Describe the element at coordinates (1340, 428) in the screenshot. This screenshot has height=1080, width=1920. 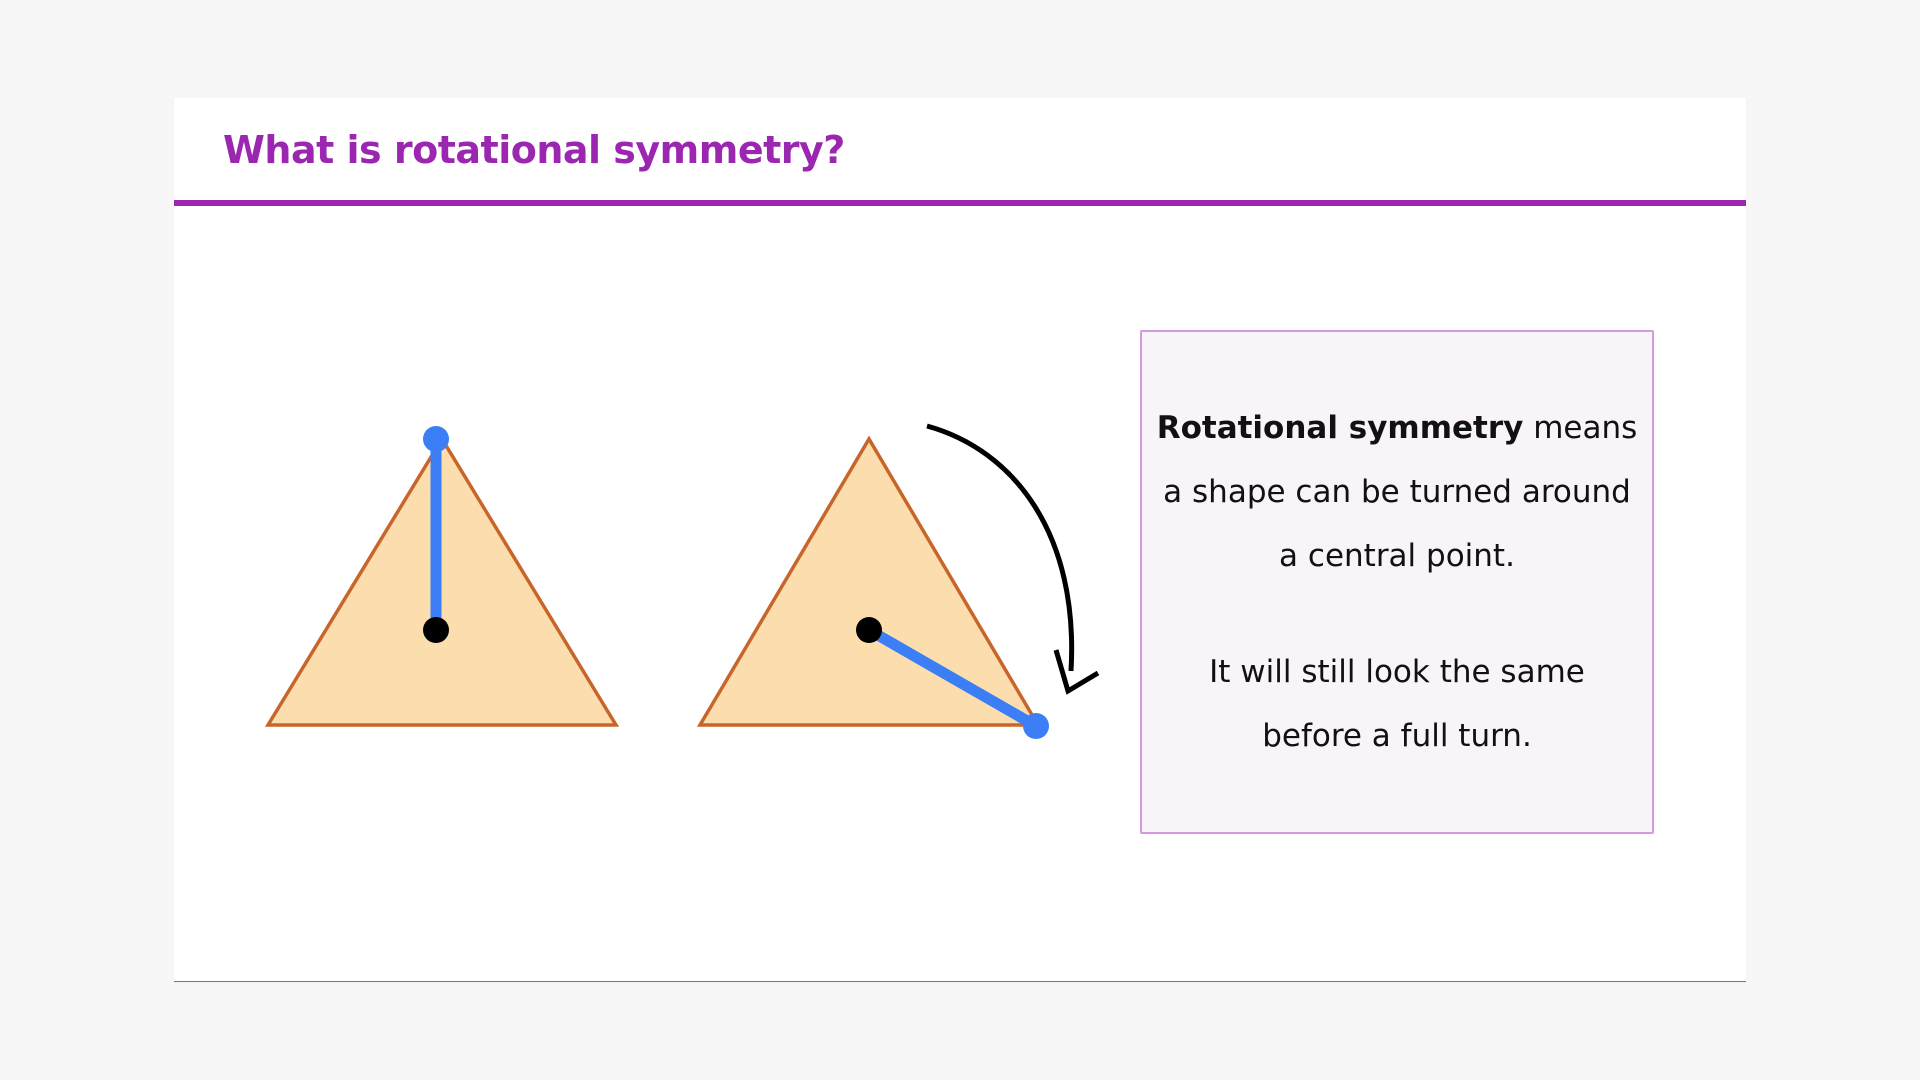
I see `definition-term: Rotational symmetry` at that location.